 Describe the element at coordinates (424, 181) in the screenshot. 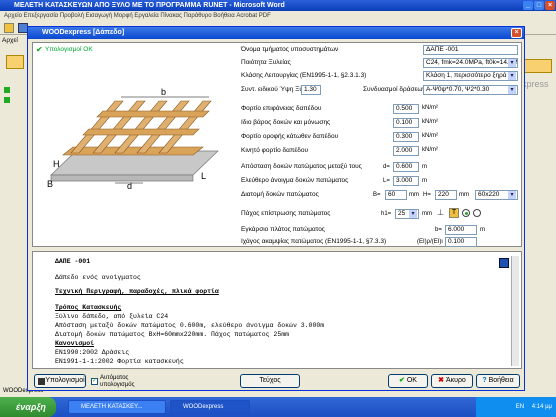

I see `length-unit: m` at that location.